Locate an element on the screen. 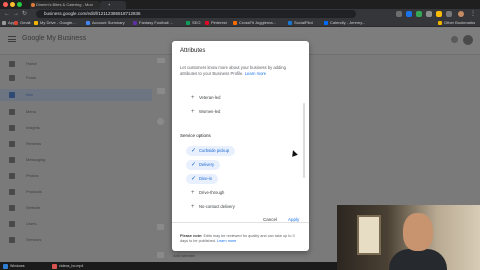  users-icon is located at coordinates (12, 224).